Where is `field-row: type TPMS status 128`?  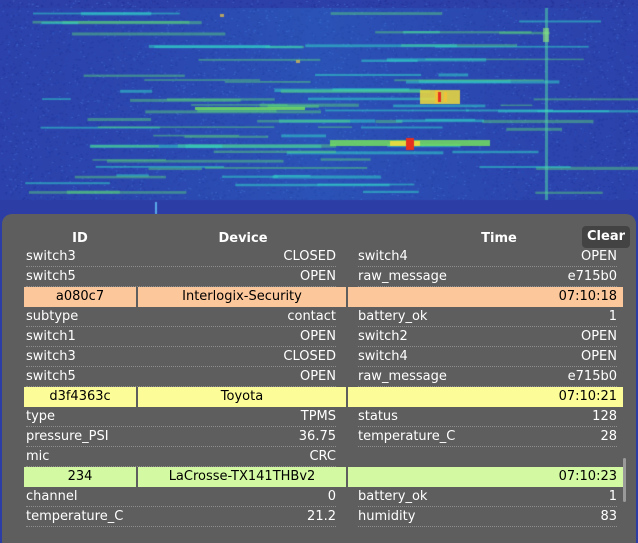
field-row: type TPMS status 128 is located at coordinates (319, 417).